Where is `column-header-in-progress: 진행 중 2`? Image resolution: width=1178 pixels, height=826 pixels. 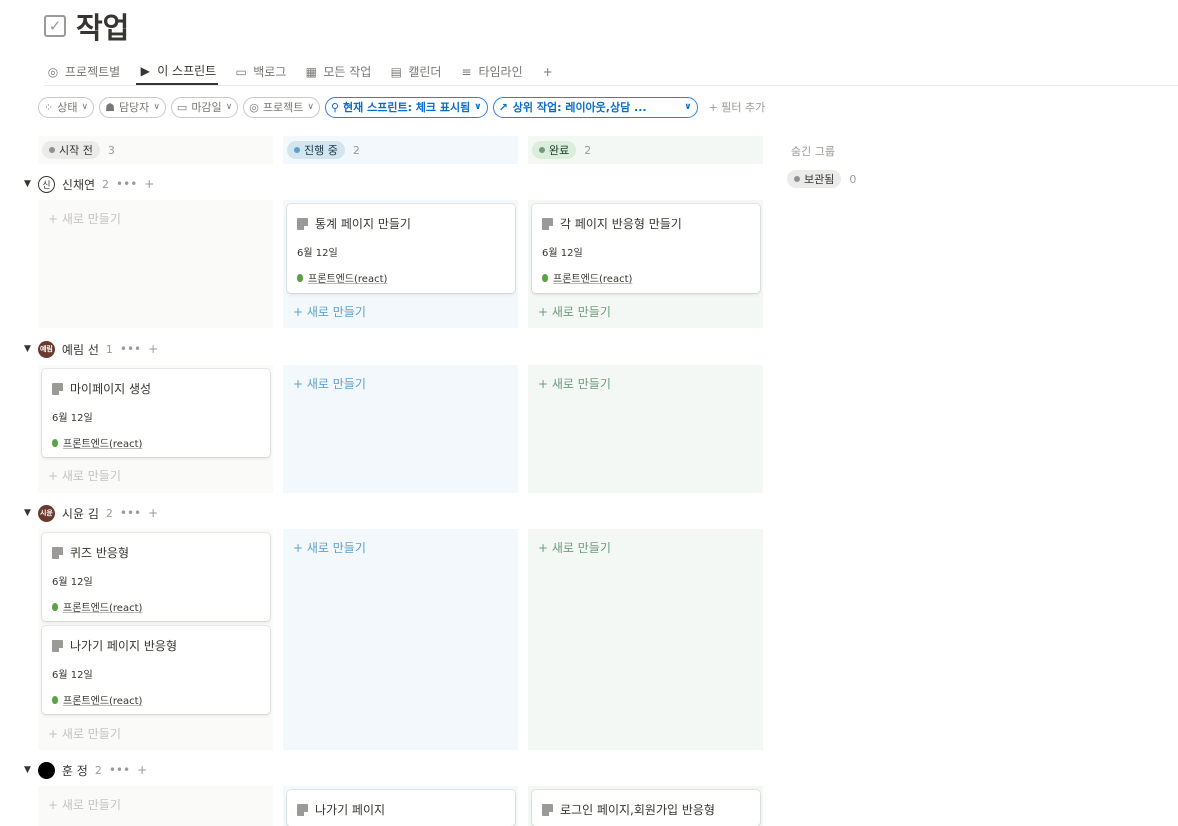 column-header-in-progress: 진행 중 2 is located at coordinates (323, 150).